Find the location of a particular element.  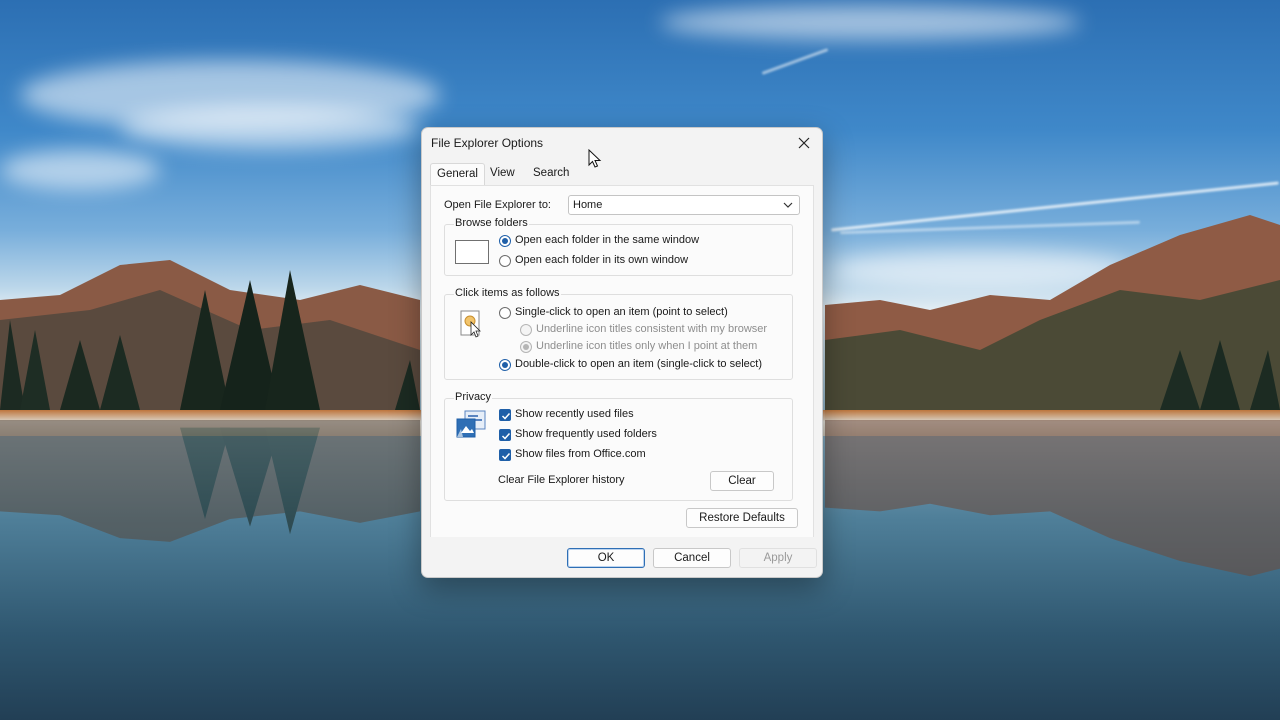

close-icon is located at coordinates (804, 143).